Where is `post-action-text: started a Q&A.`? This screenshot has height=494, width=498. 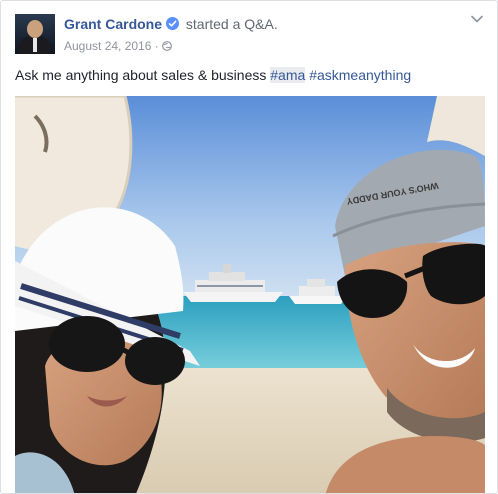
post-action-text: started a Q&A. is located at coordinates (231, 24).